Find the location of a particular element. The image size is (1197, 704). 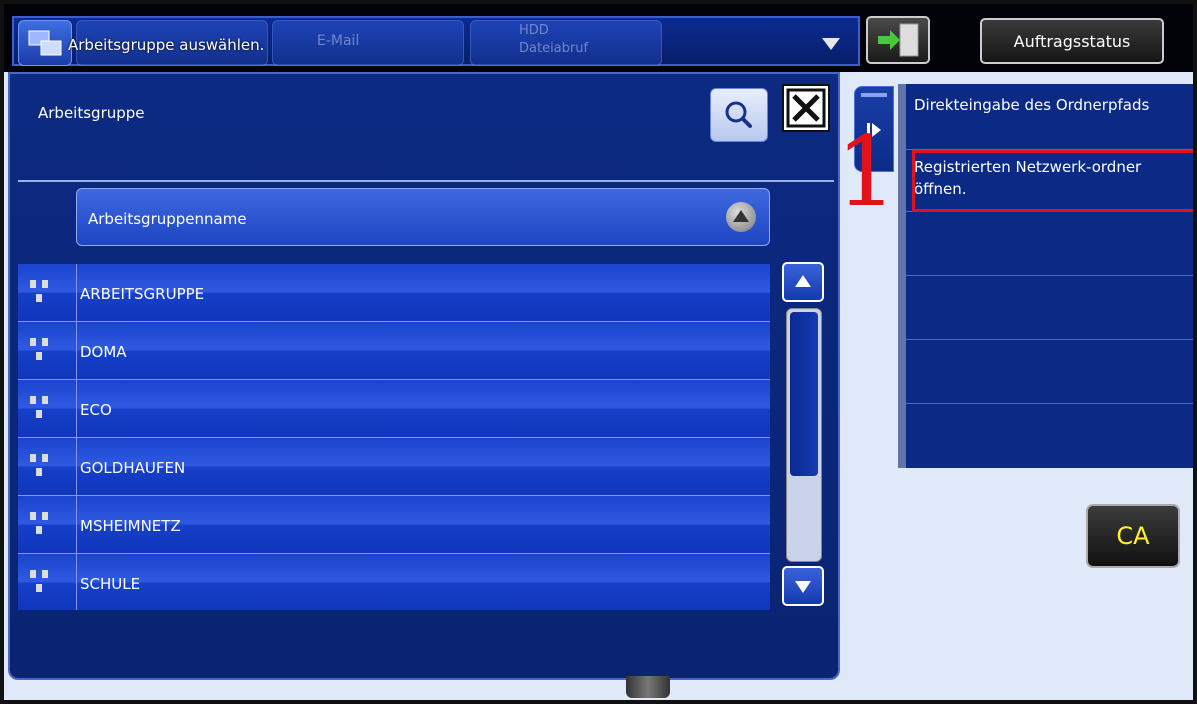

tab-email-ghost: E-Mail is located at coordinates (368, 43).